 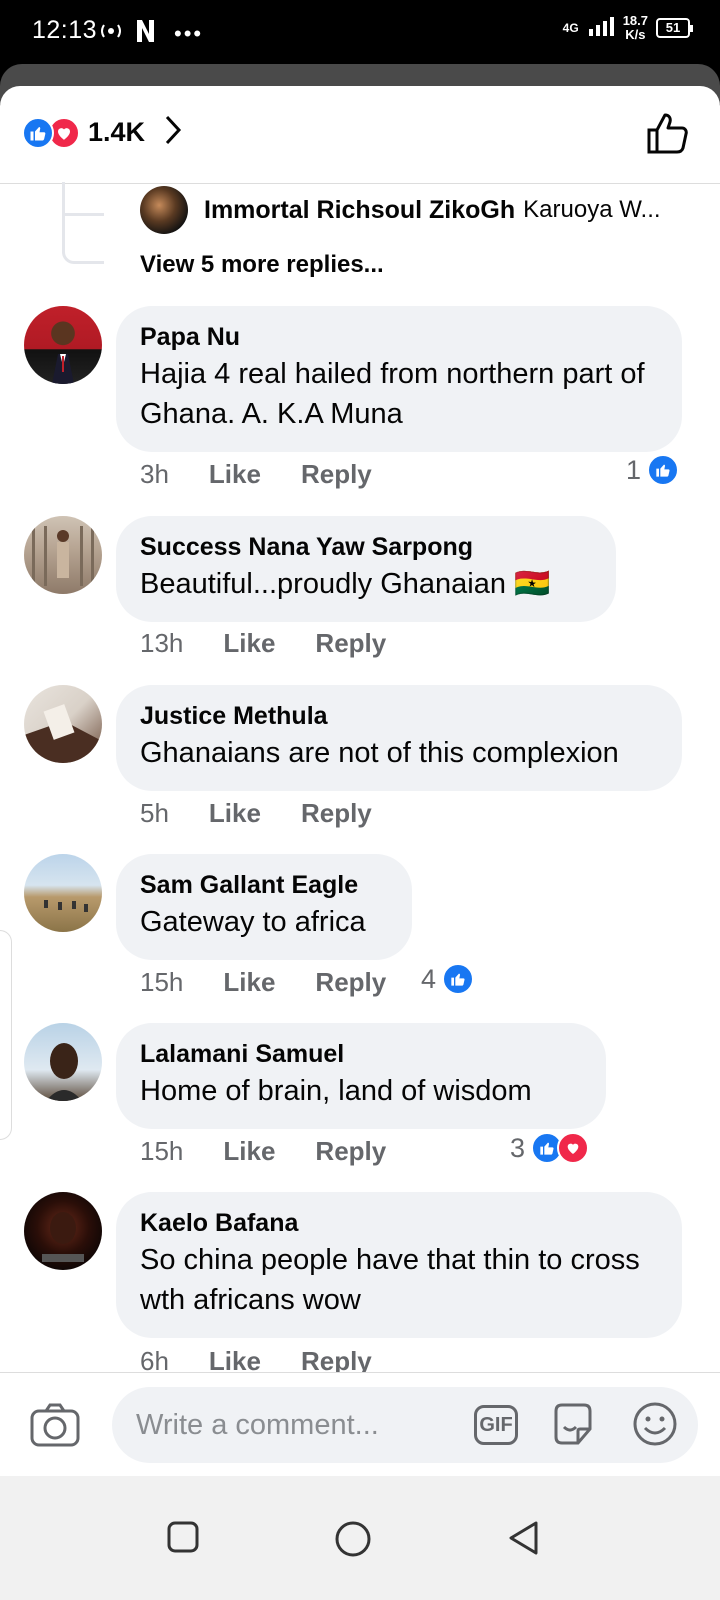 I want to click on comment-composer: GIF, so click(x=360, y=1424).